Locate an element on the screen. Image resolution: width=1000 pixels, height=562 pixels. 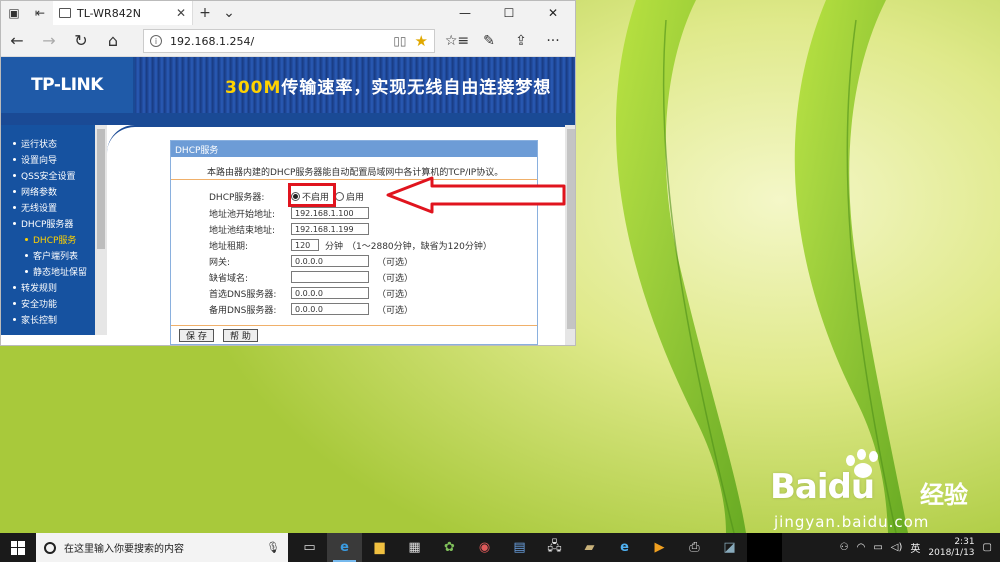
router-banner: TP-LINK 300M传输速率，实现无线自由连接梦想 is located at coordinates (288, 85).